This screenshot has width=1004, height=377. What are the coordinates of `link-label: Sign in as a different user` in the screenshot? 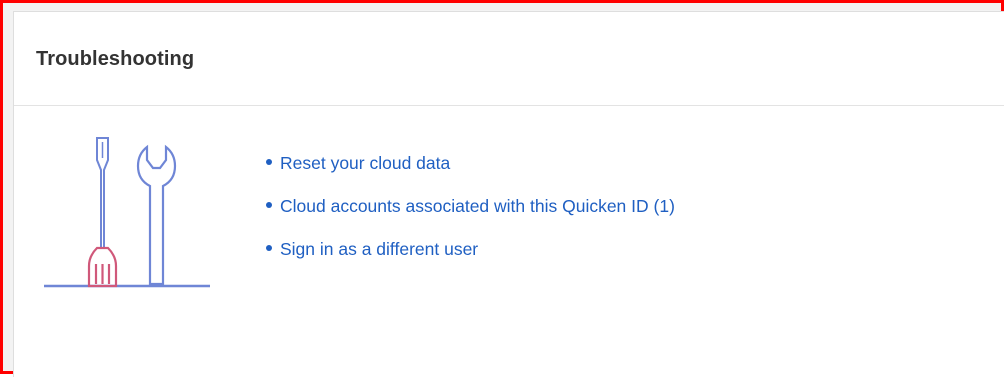 It's located at (379, 249).